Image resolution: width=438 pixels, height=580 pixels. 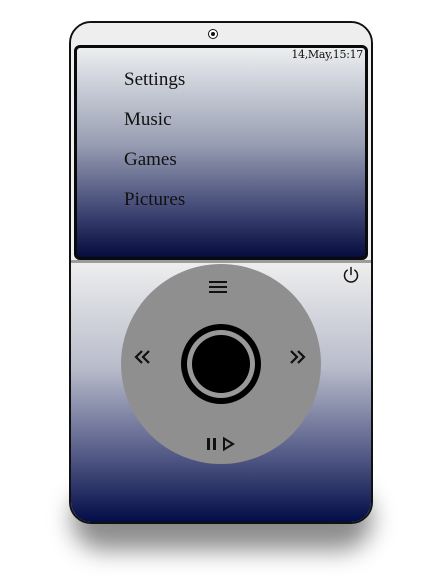 What do you see at coordinates (143, 357) in the screenshot?
I see `double-chevron-left-icon` at bounding box center [143, 357].